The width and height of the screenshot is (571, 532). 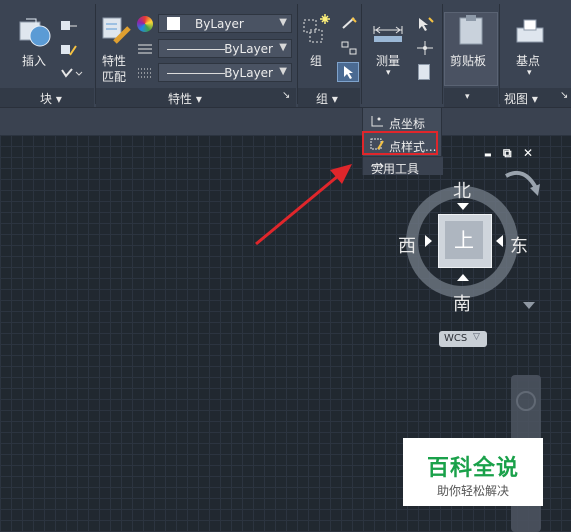 What do you see at coordinates (530, 31) in the screenshot?
I see `base-point-icon` at bounding box center [530, 31].